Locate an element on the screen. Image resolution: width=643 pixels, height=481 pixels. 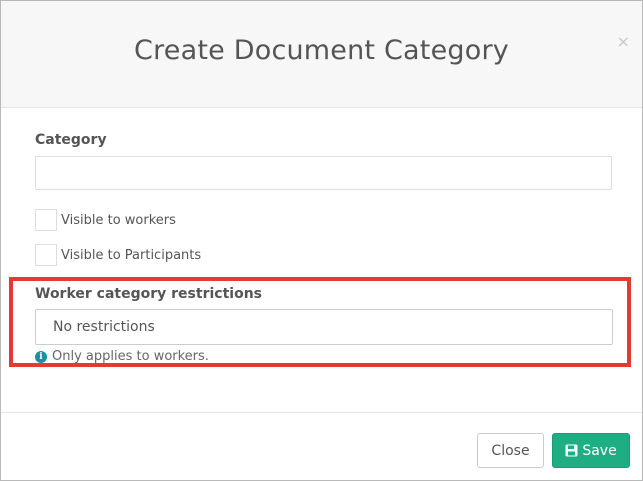
close-icon: × is located at coordinates (623, 42).